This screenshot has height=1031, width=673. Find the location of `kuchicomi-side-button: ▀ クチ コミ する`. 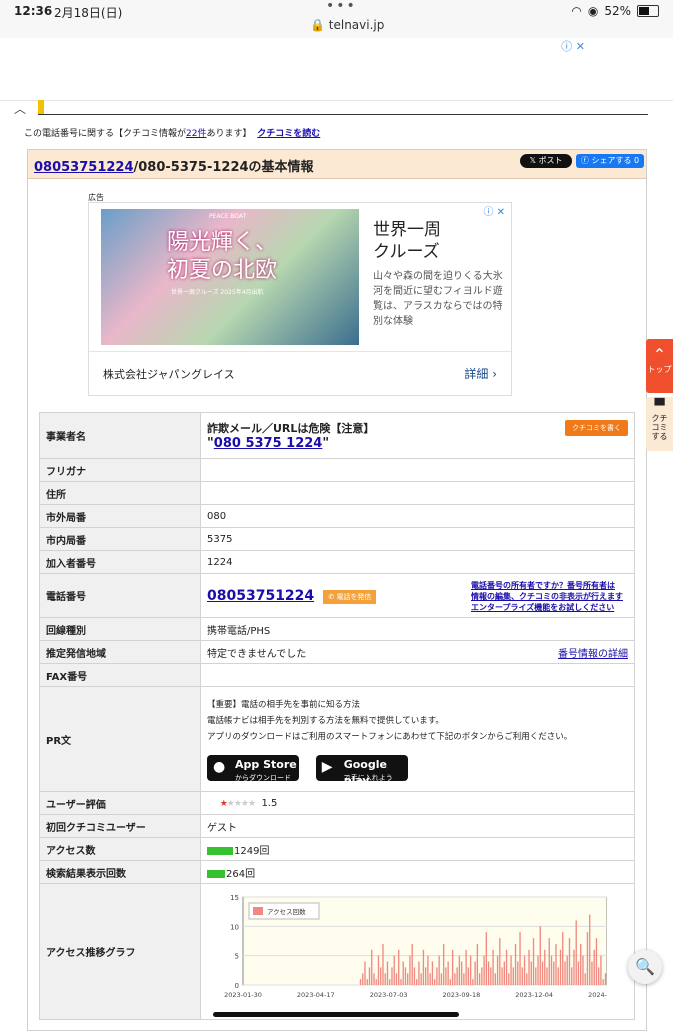

kuchicomi-side-button: ▀ クチ コミ する is located at coordinates (659, 424).